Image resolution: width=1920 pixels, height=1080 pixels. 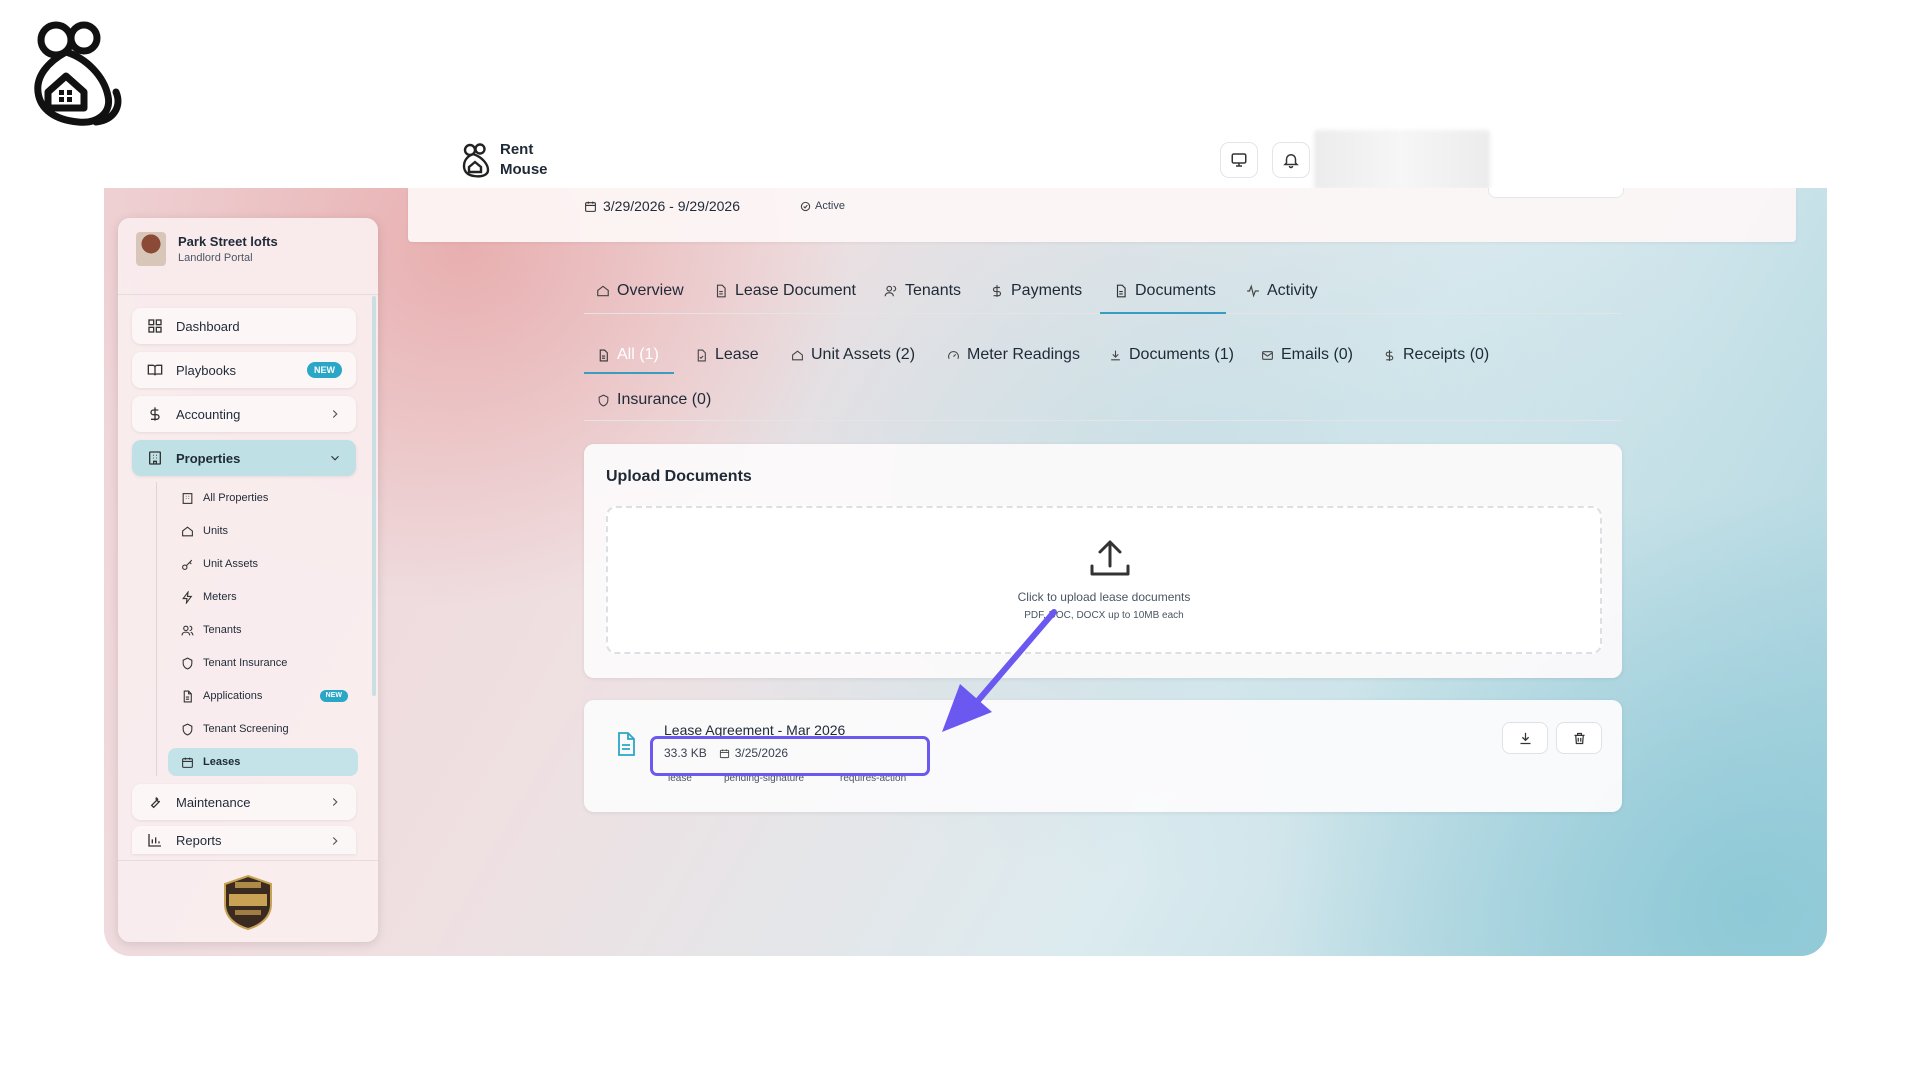 What do you see at coordinates (155, 370) in the screenshot?
I see `book-icon` at bounding box center [155, 370].